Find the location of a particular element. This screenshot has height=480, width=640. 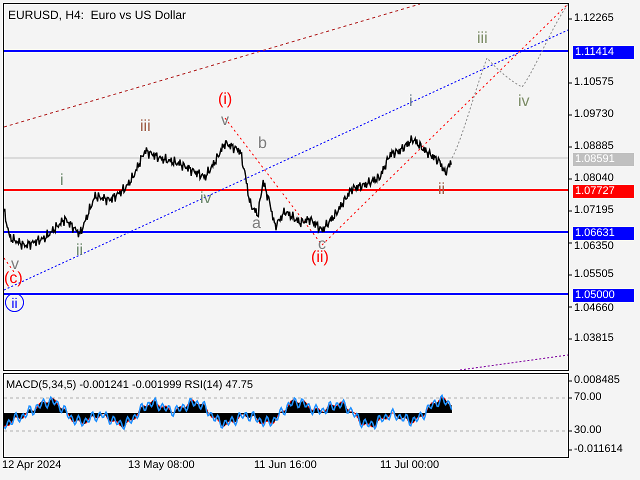

time-axis-label: 11 Jun 16:00 is located at coordinates (285, 465).